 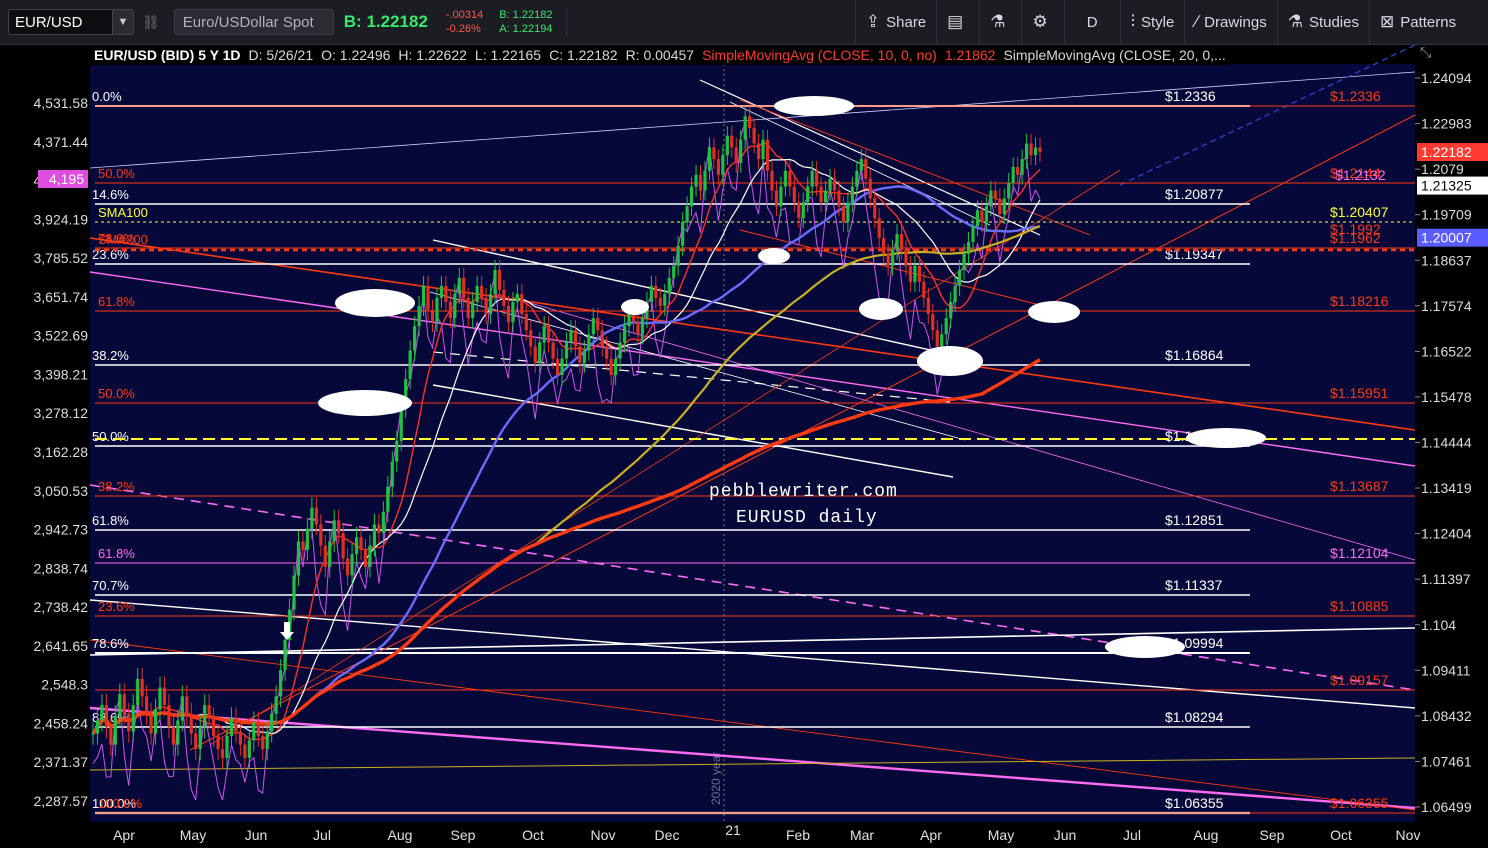 I want to click on left-tick-label: 3,924.19, so click(x=61, y=219).